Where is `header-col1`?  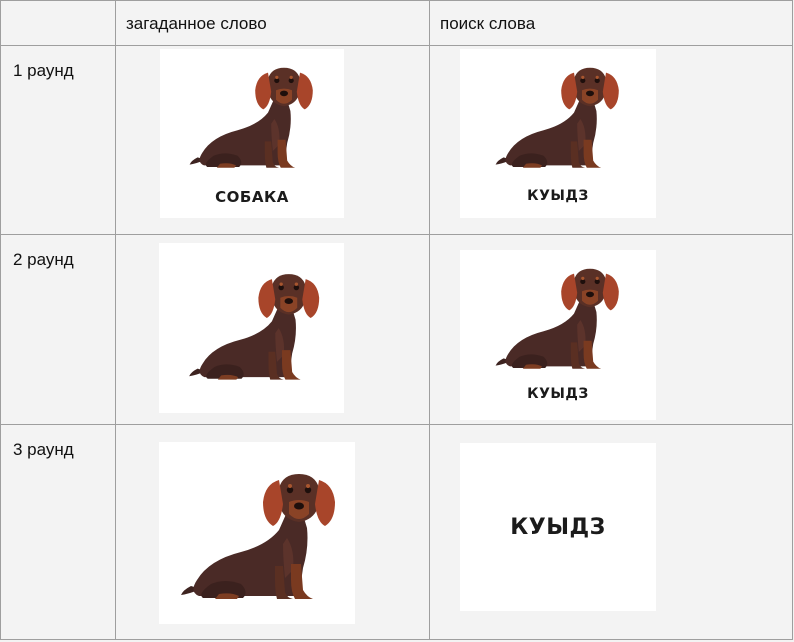 header-col1 is located at coordinates (58, 23).